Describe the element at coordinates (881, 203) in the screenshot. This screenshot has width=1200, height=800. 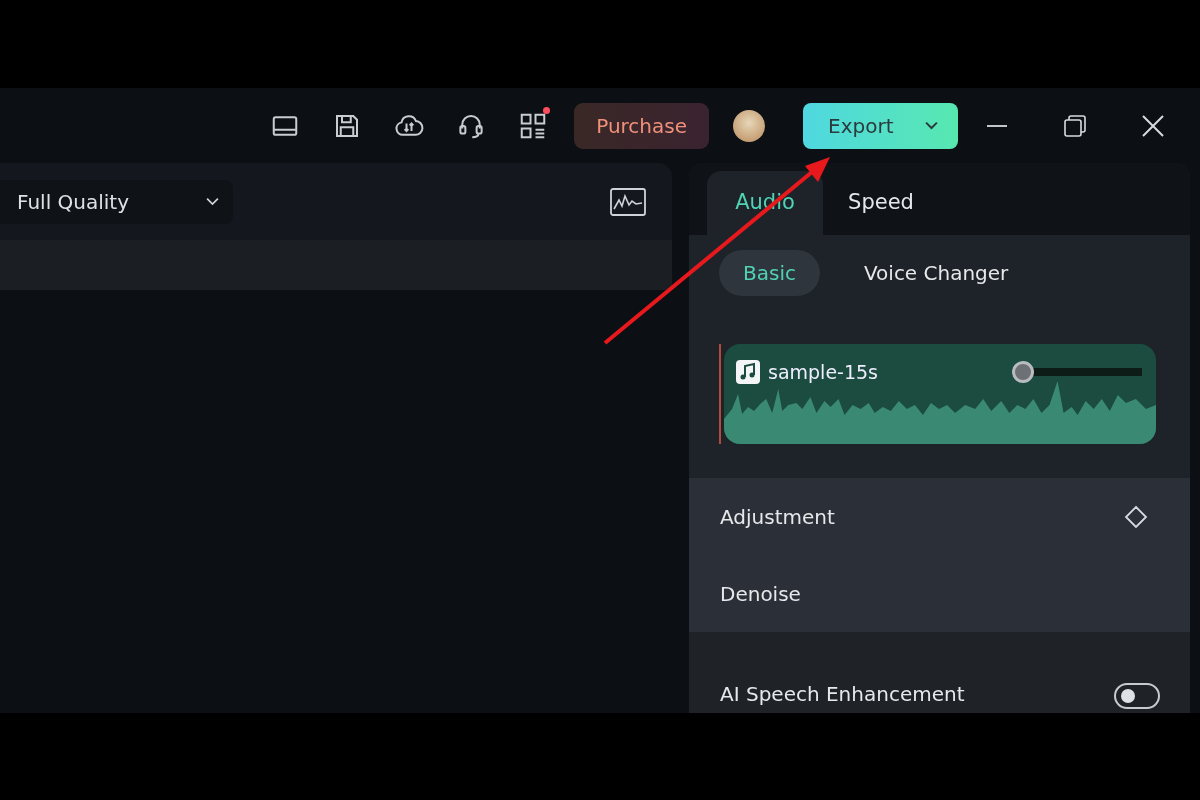
I see `panel-tab: Speed` at that location.